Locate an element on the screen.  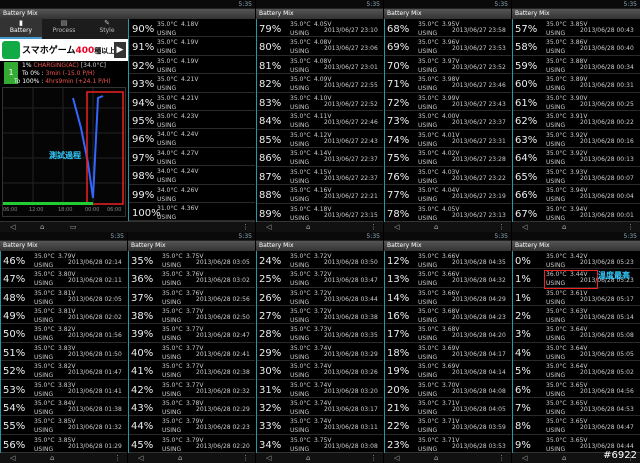
table-row: 73% 35.0°C 4.00V USING 2013/06/27 23:37 is located at coordinates (447, 120).